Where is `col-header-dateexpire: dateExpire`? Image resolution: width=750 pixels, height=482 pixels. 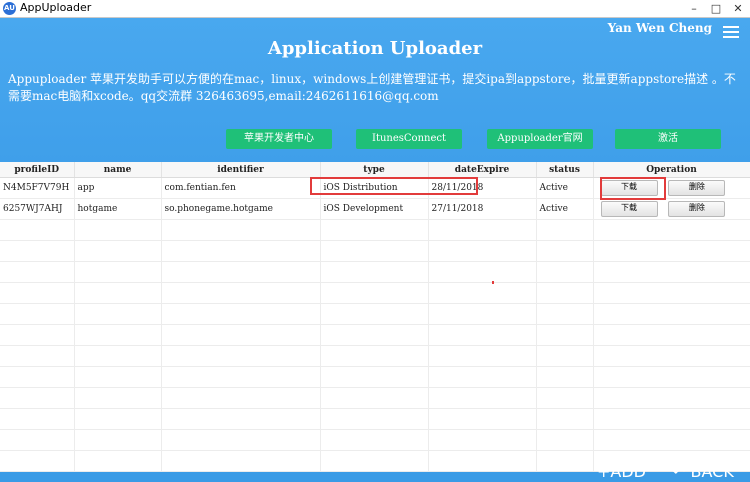 col-header-dateexpire: dateExpire is located at coordinates (482, 170).